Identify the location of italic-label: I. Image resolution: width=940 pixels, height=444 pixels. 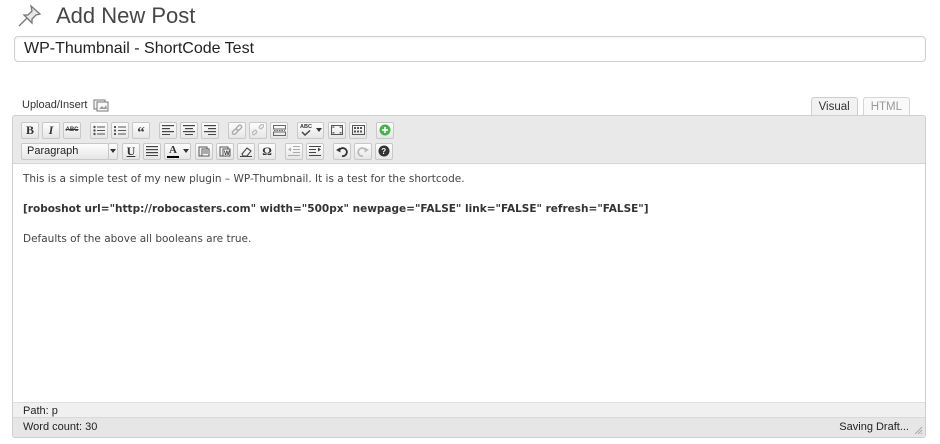
(51, 129).